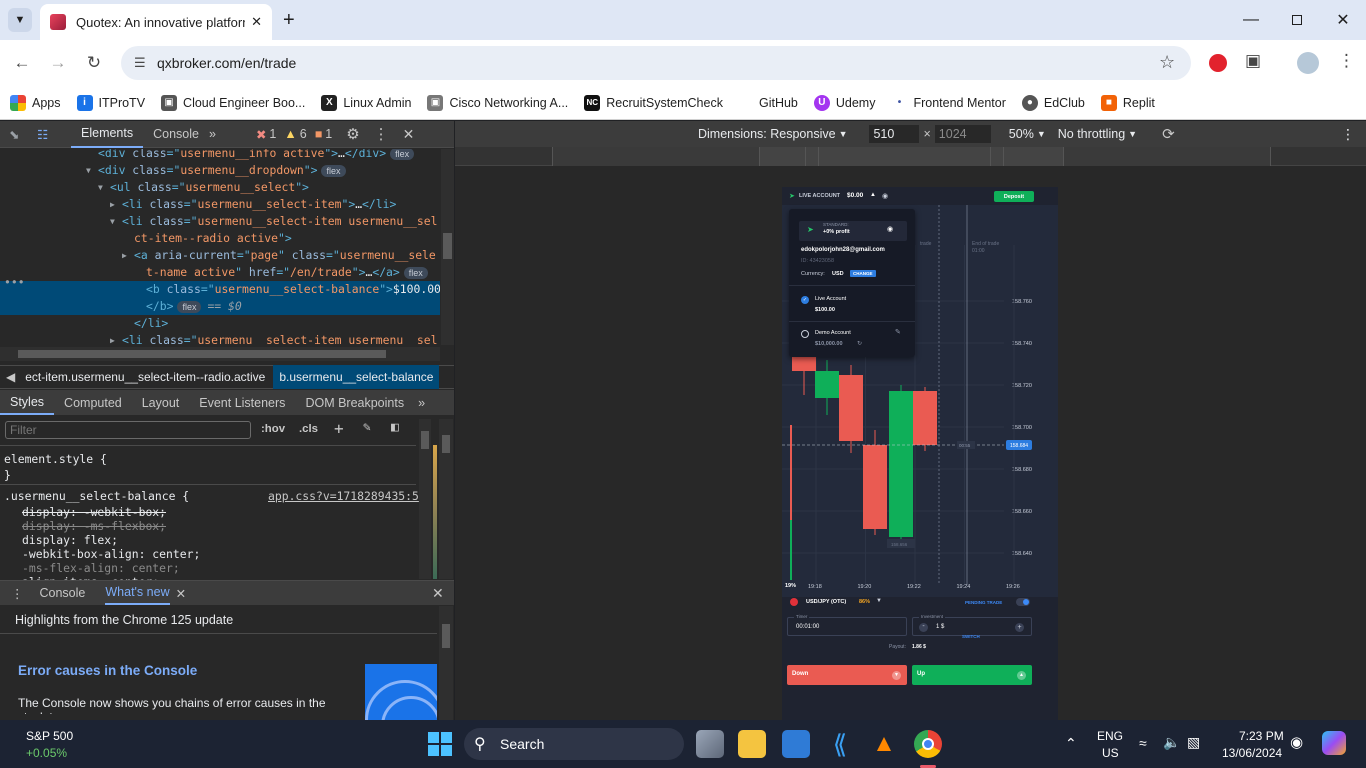  Describe the element at coordinates (1053, 102) in the screenshot. I see `bookmark-edclub: ● EdClub` at that location.